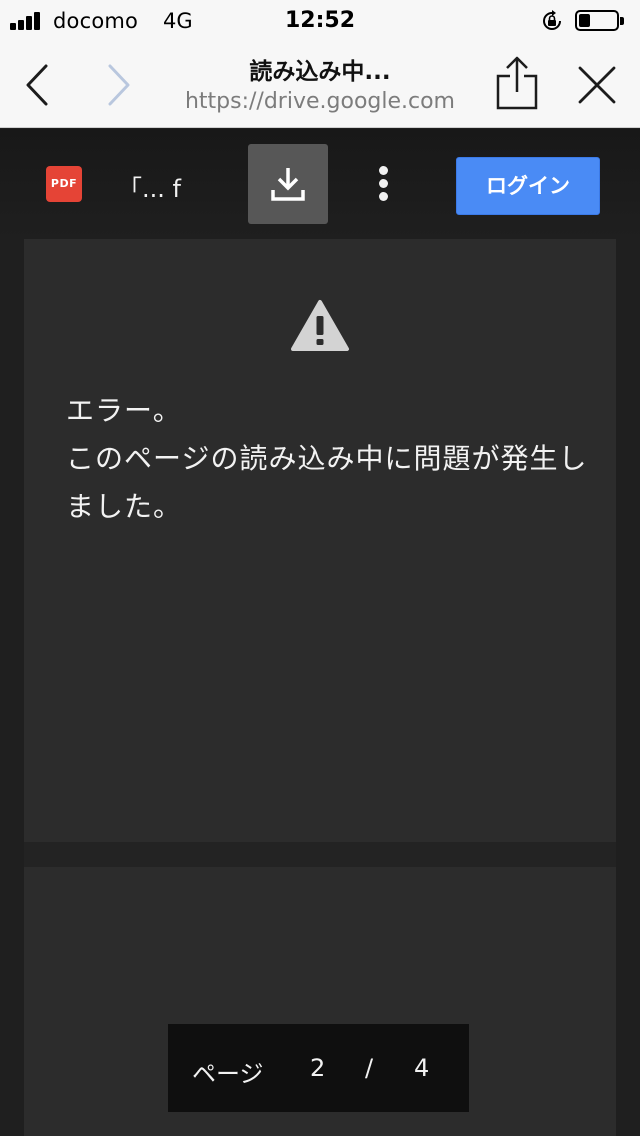  I want to click on pdf-file-icon: PDF, so click(64, 184).